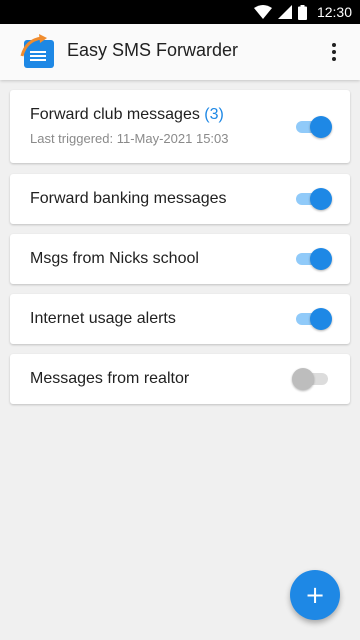 The width and height of the screenshot is (360, 640). I want to click on rule-card: Forward banking messages, so click(180, 199).